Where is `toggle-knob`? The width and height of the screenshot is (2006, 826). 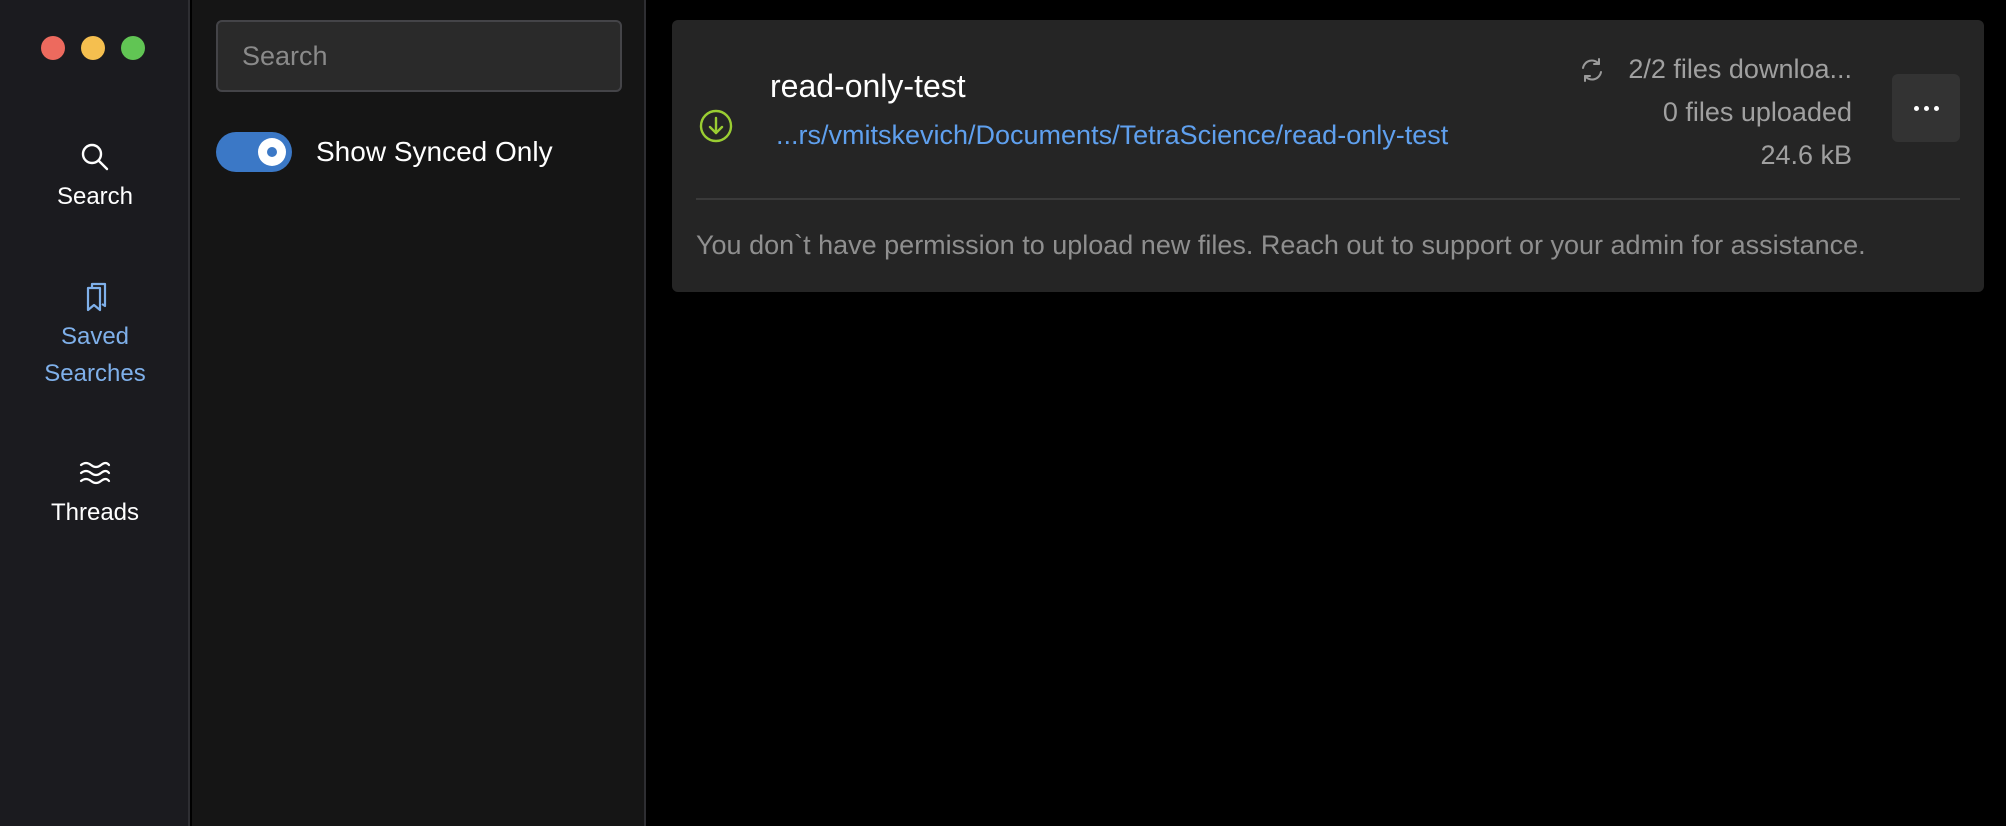
toggle-knob is located at coordinates (272, 152).